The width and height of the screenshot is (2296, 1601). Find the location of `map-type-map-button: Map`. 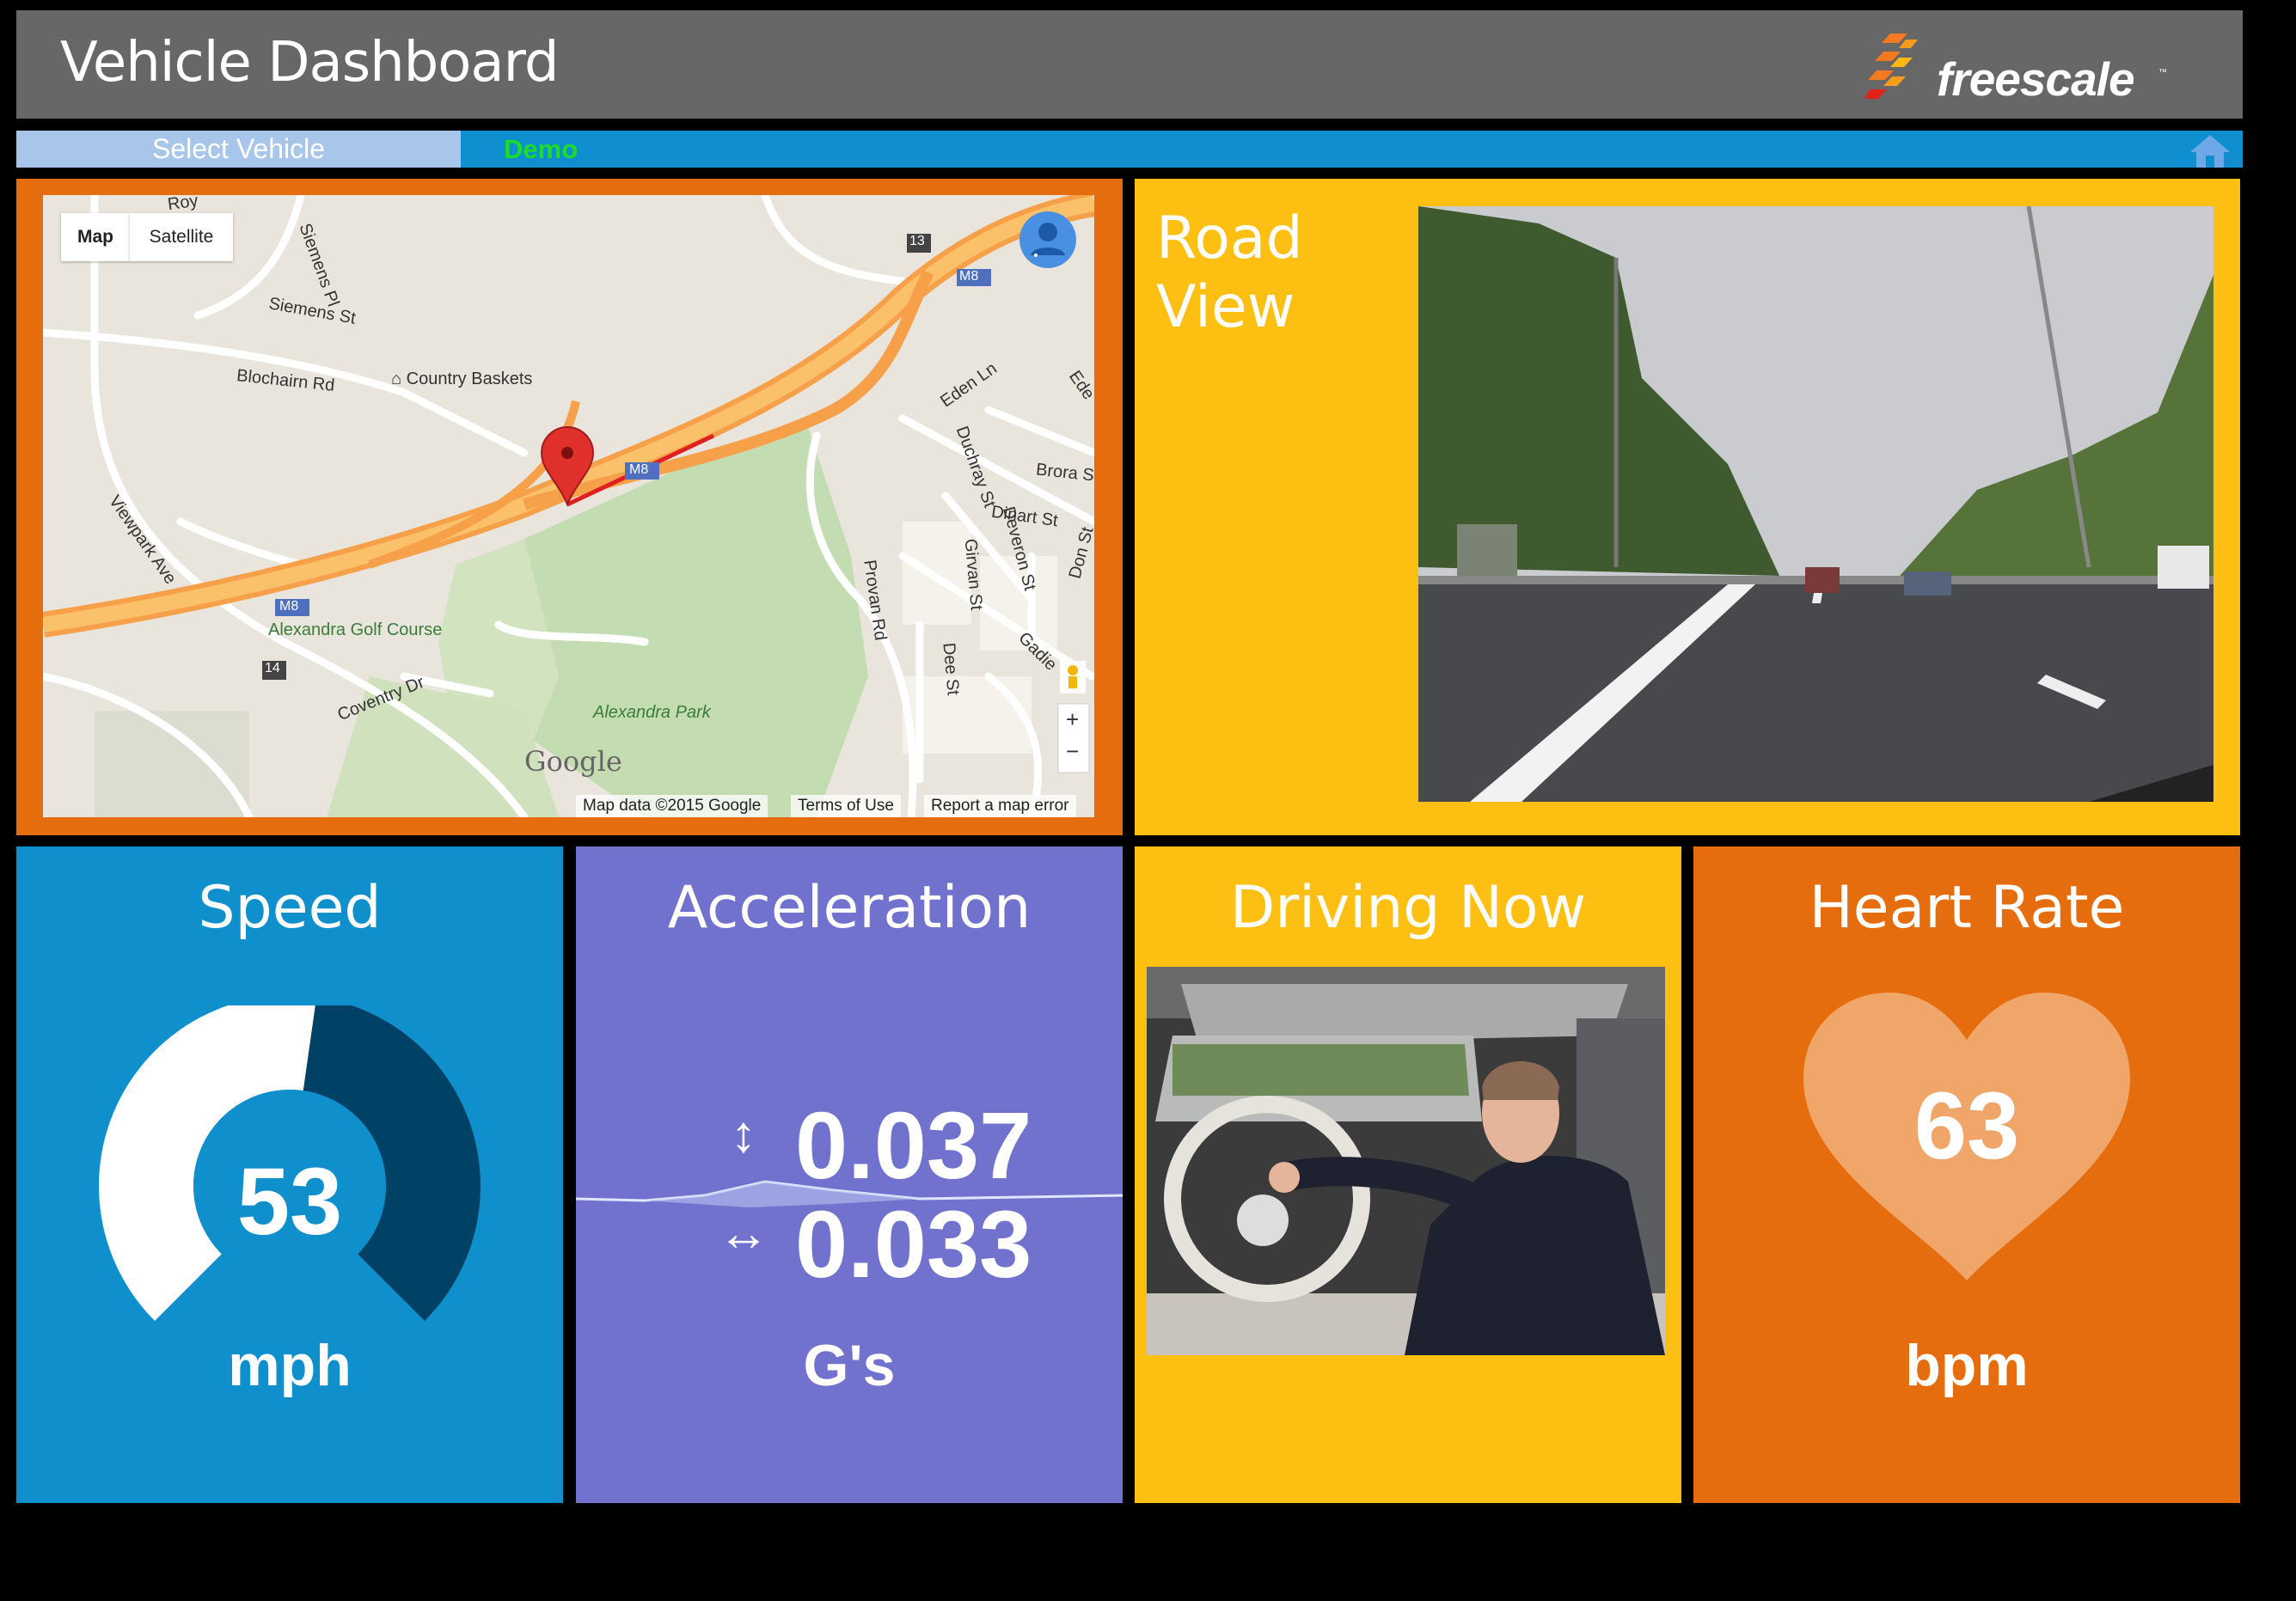

map-type-map-button: Map is located at coordinates (95, 237).